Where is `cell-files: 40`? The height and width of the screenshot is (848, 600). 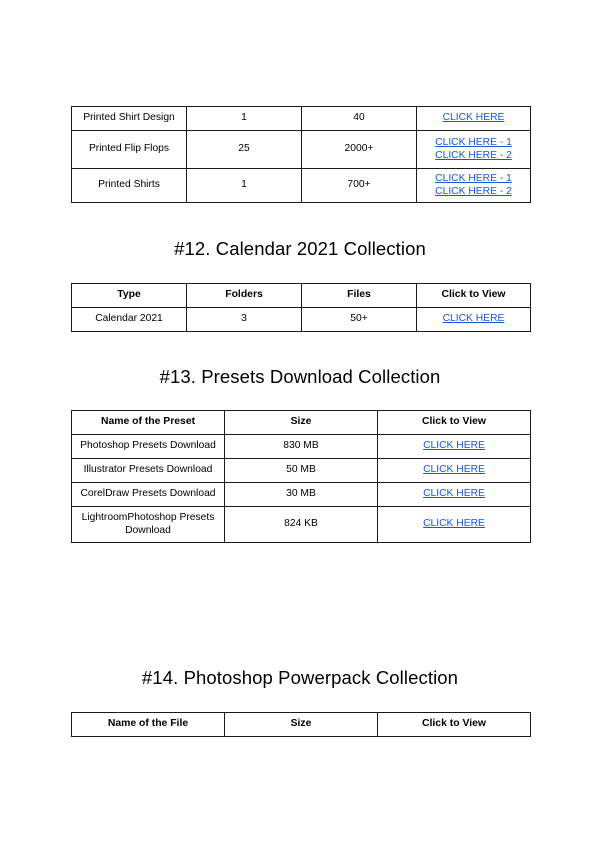
cell-files: 40 is located at coordinates (359, 118).